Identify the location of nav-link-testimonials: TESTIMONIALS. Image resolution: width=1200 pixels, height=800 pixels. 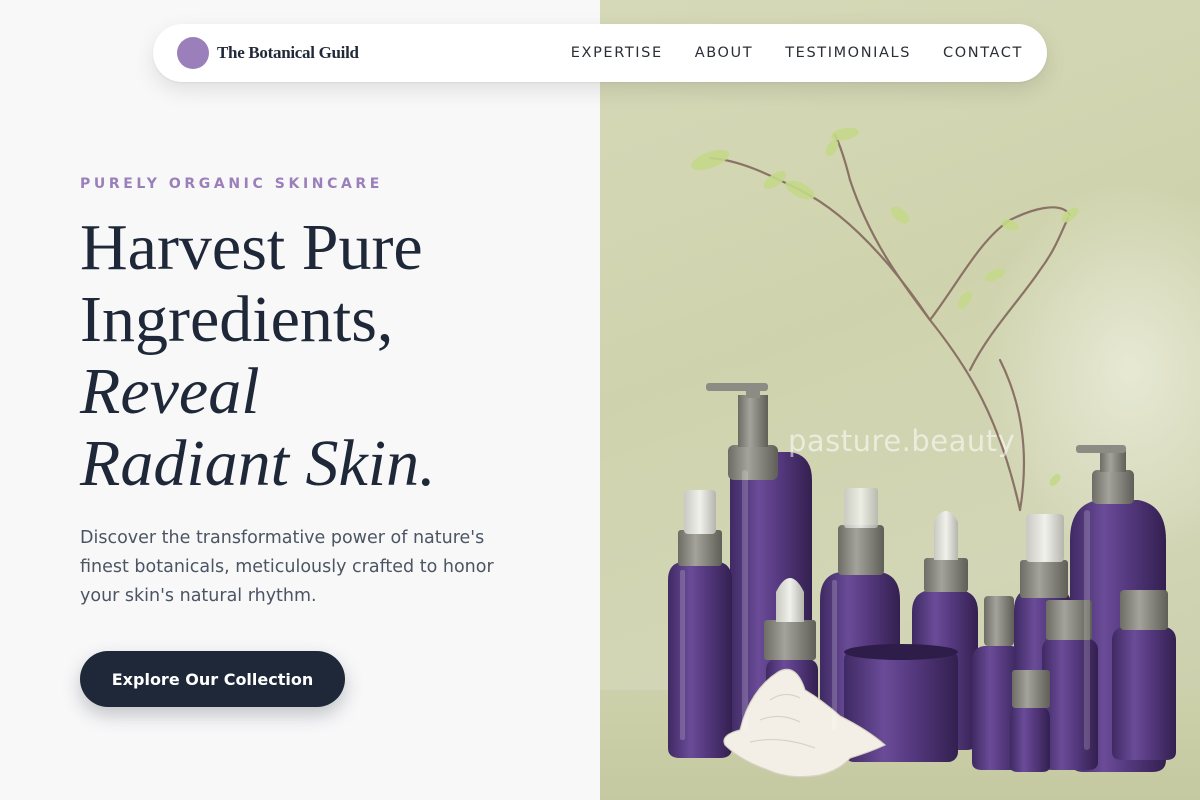
(848, 53).